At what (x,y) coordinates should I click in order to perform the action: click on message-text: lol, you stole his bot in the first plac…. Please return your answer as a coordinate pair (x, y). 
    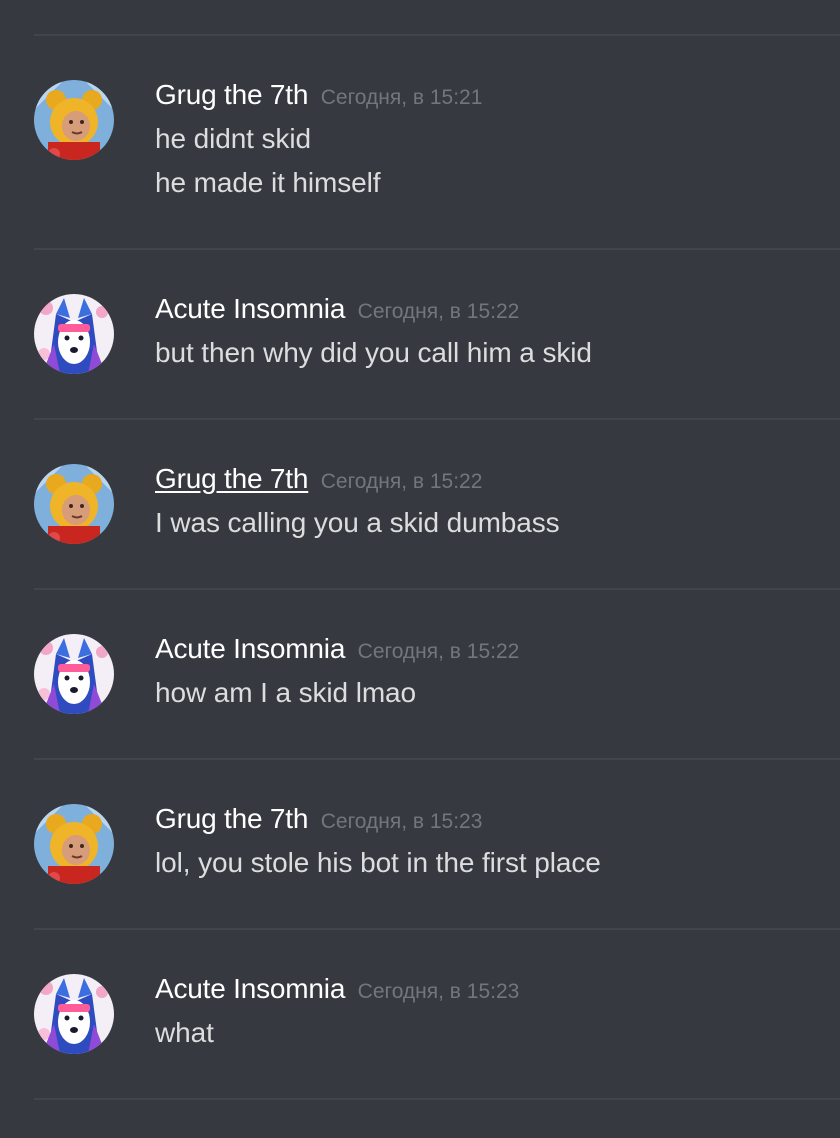
    Looking at the image, I should click on (378, 862).